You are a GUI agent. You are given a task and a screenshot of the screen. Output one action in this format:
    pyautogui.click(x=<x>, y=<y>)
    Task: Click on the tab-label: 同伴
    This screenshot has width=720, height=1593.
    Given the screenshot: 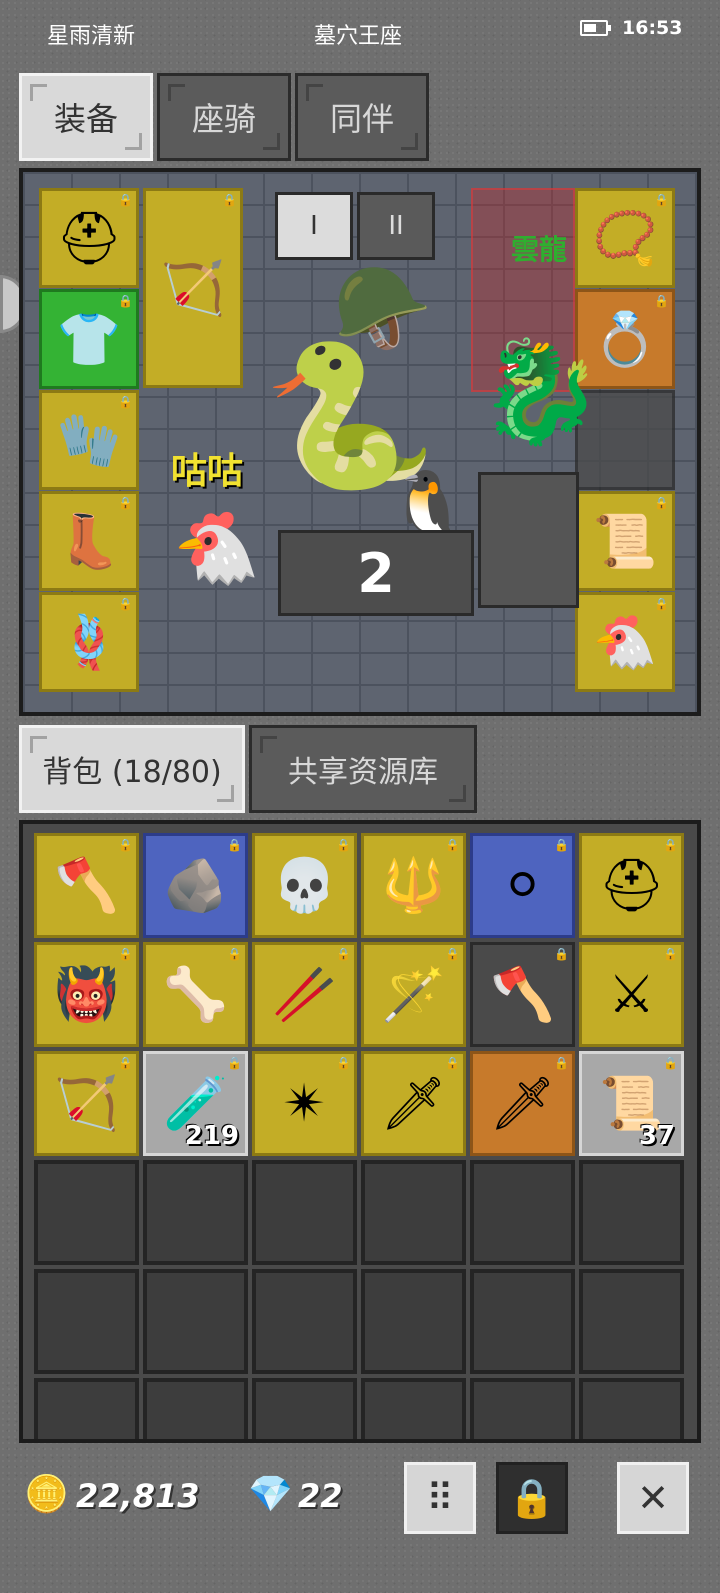 What is the action you would take?
    pyautogui.click(x=361, y=119)
    